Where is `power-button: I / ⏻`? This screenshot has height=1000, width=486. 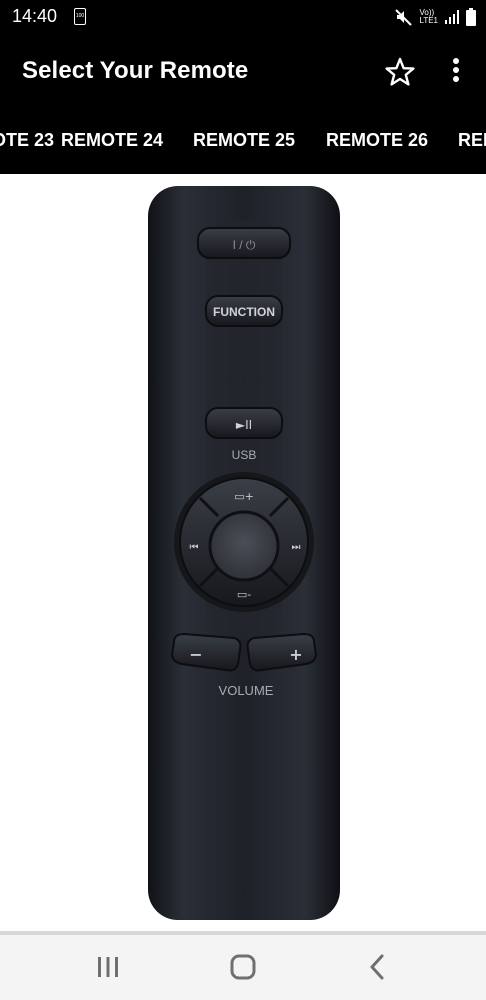 power-button: I / ⏻ is located at coordinates (244, 243).